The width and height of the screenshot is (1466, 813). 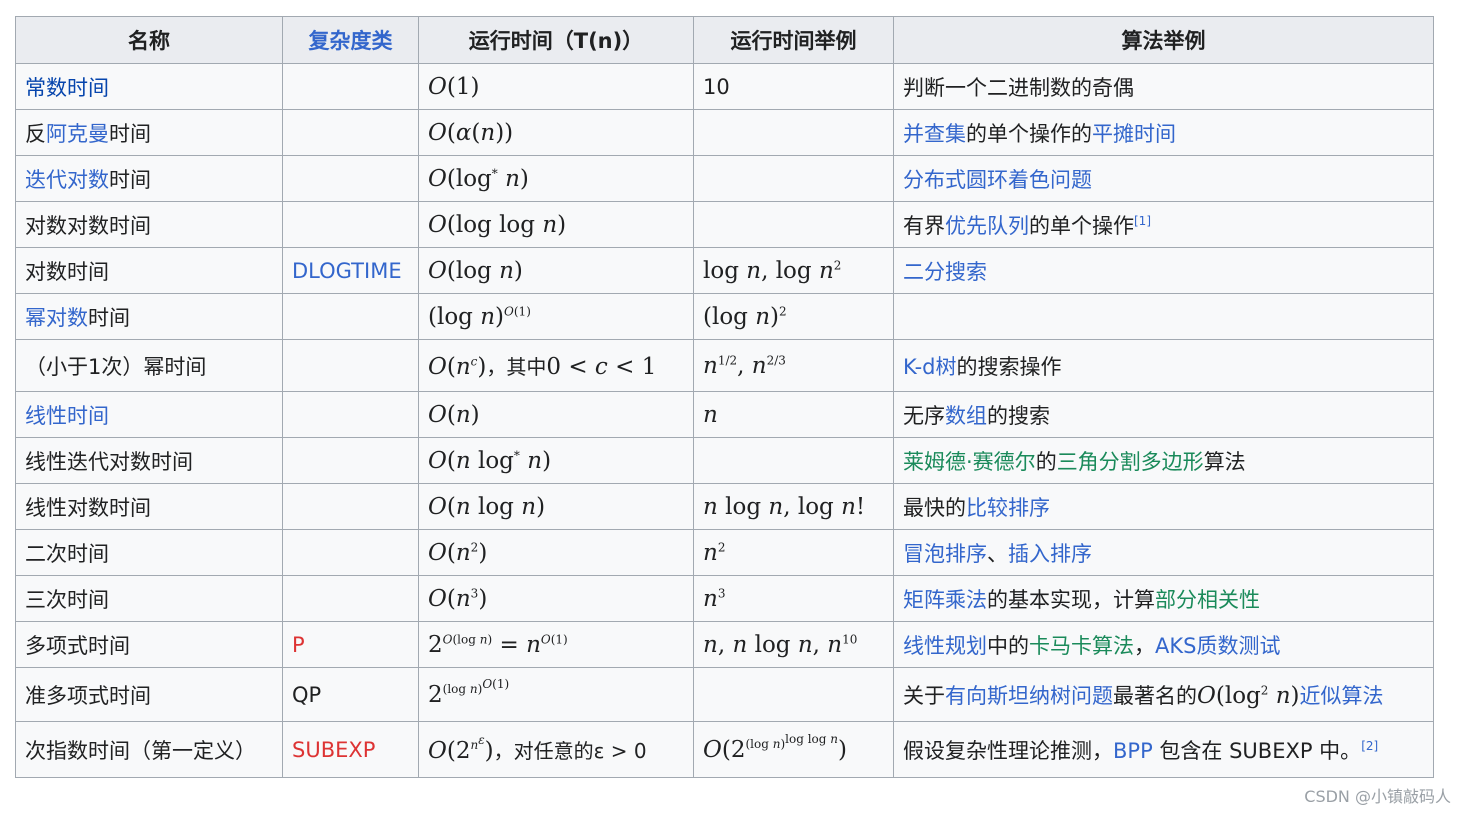 What do you see at coordinates (149, 414) in the screenshot?
I see `cell-name: 线性时间` at bounding box center [149, 414].